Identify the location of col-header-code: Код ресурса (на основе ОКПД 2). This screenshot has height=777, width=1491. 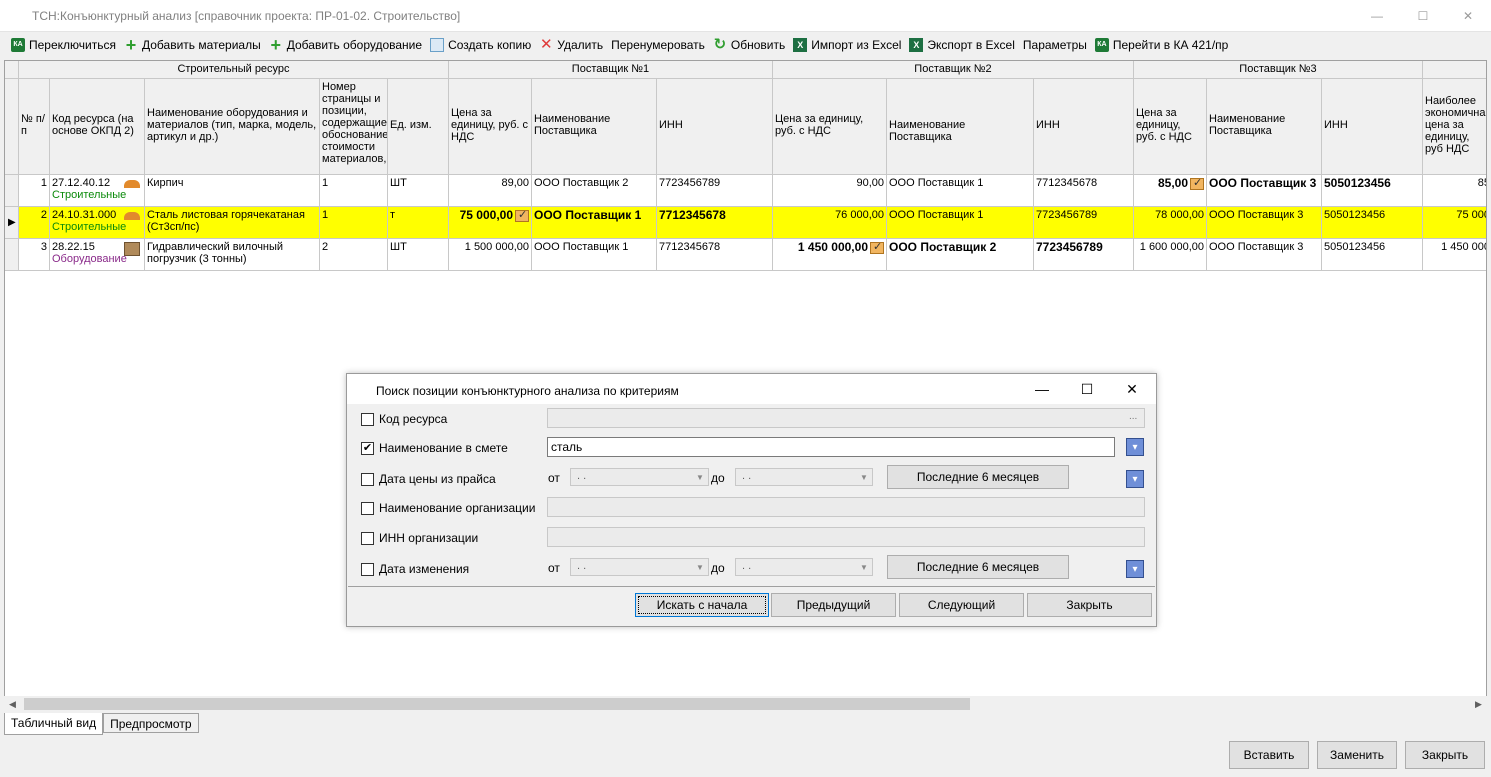
(97, 127).